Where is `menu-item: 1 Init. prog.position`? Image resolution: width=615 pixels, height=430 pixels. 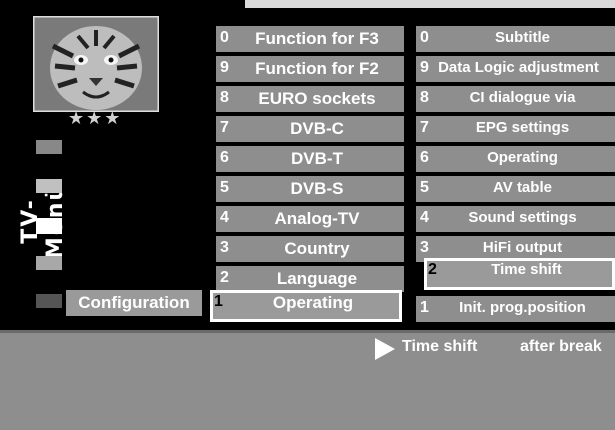
menu-item: 1 Init. prog.position is located at coordinates (515, 310).